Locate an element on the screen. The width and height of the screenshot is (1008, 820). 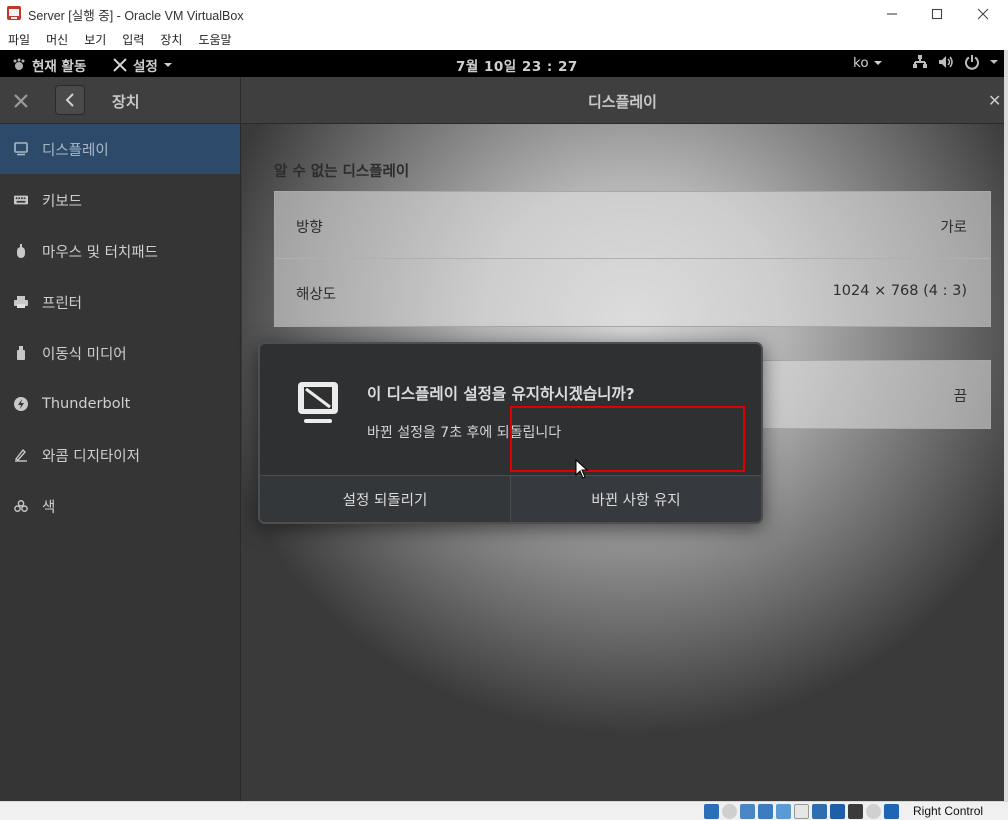
resolution-label: 해상도 is located at coordinates (316, 295).